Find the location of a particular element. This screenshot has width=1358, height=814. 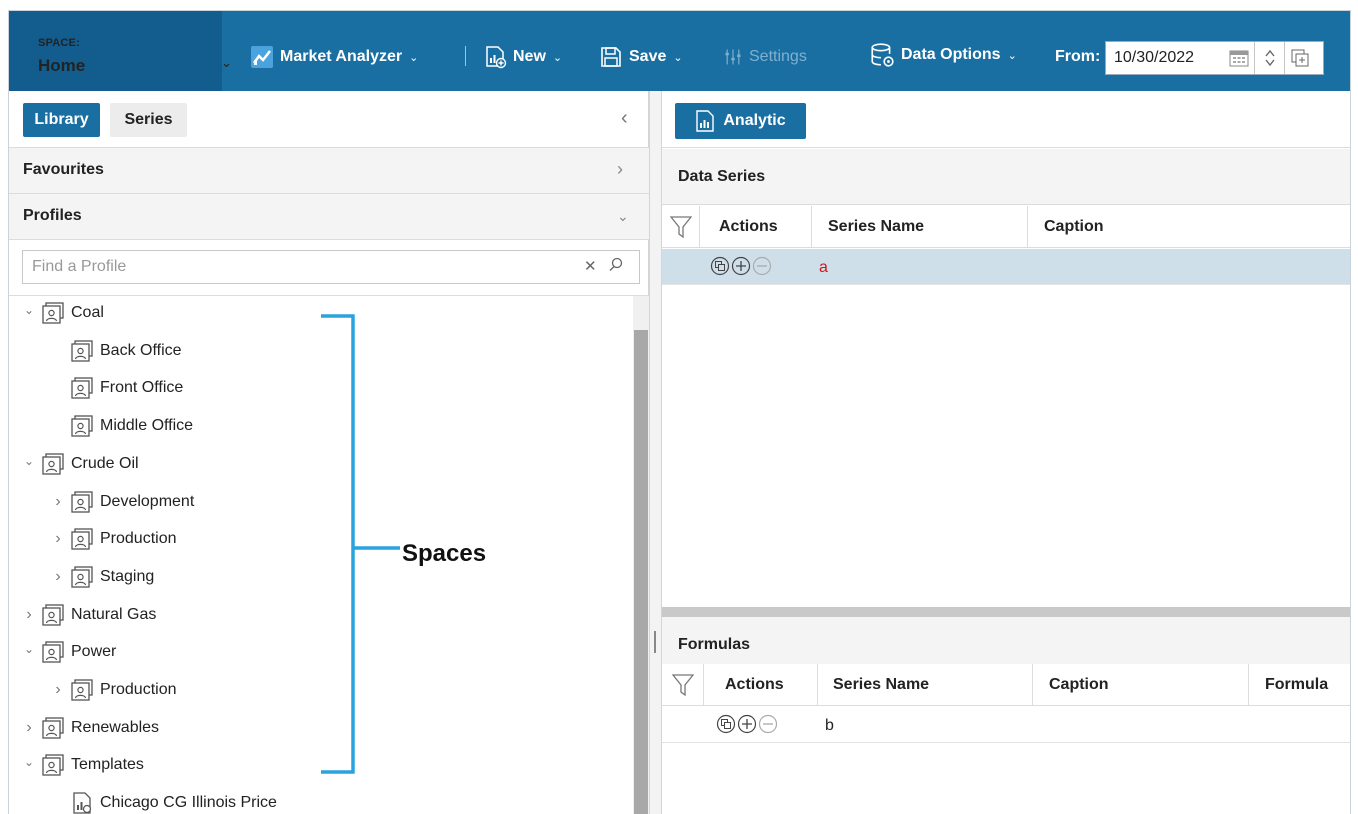

tab-series: Series is located at coordinates (148, 120).